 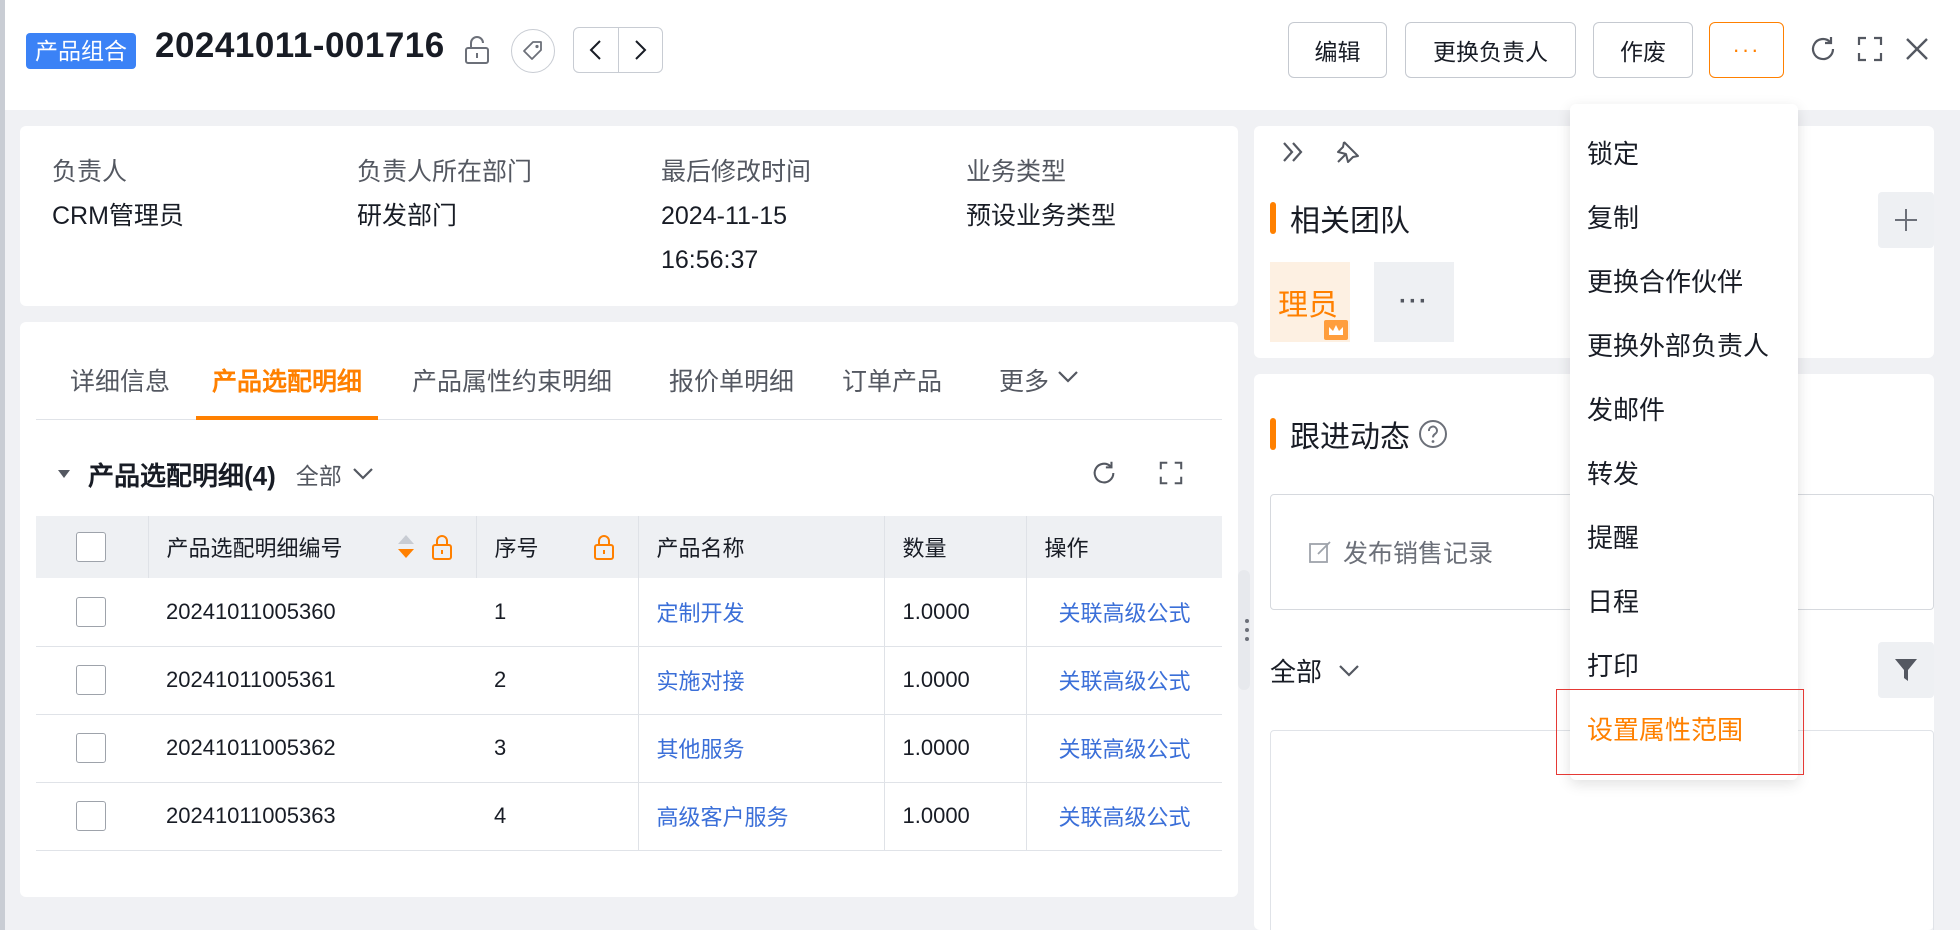 What do you see at coordinates (629, 816) in the screenshot?
I see `table-row: 20241011005363 4 高级客户服务 1.0000 关联高级公式` at bounding box center [629, 816].